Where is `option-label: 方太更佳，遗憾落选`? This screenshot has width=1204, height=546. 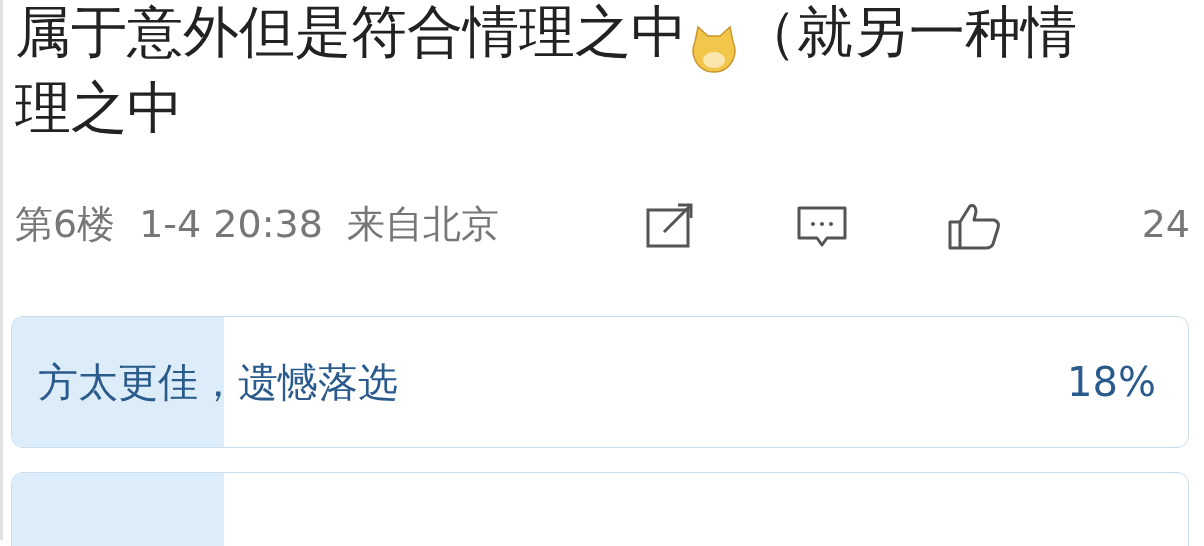
option-label: 方太更佳，遗憾落选 is located at coordinates (218, 382).